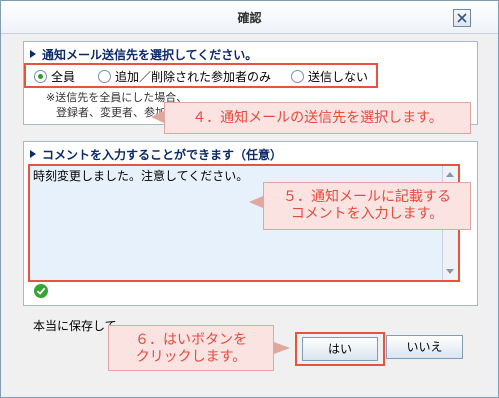 The height and width of the screenshot is (398, 499). I want to click on recipient-radio-group: 全員 追加／削除された参加者のみ 送信しない, so click(201, 75).